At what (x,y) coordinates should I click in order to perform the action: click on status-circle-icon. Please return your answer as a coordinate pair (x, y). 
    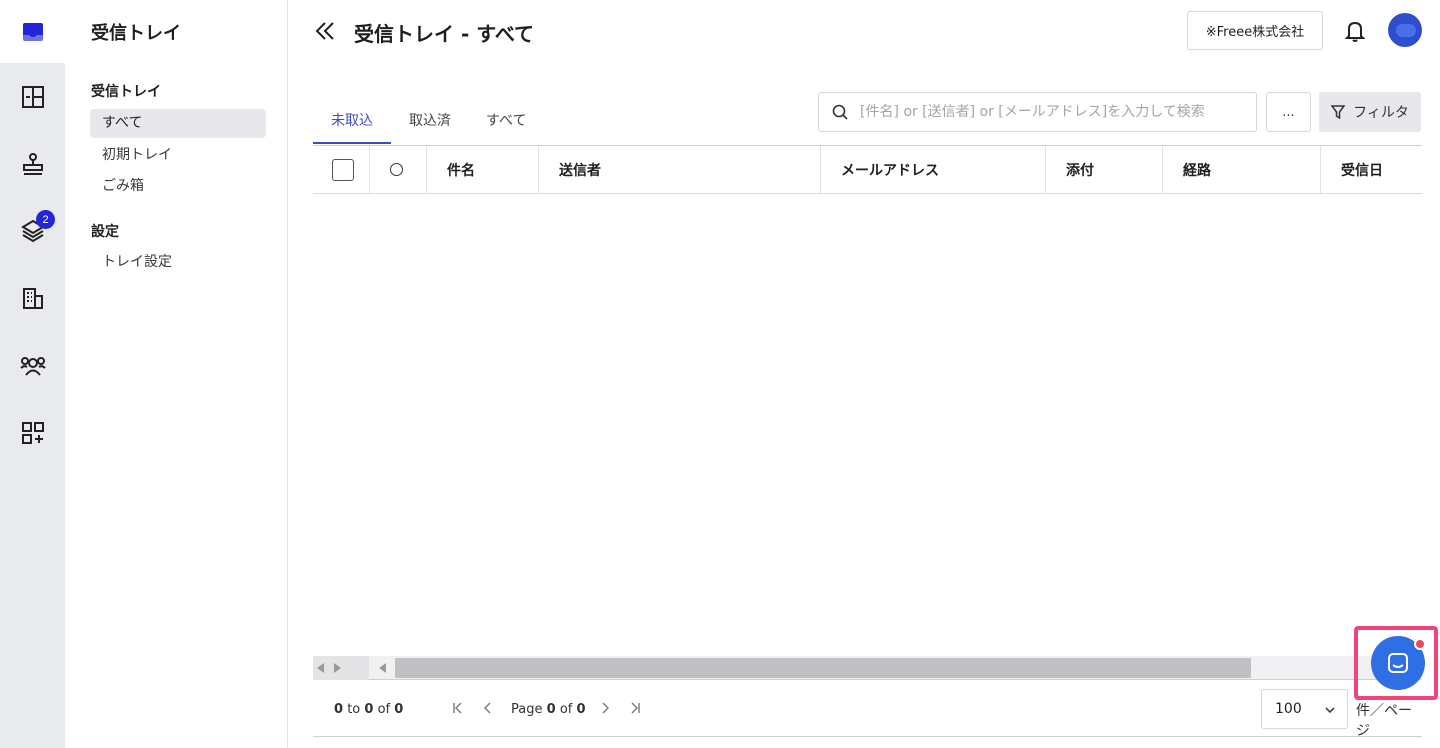
    Looking at the image, I should click on (396, 169).